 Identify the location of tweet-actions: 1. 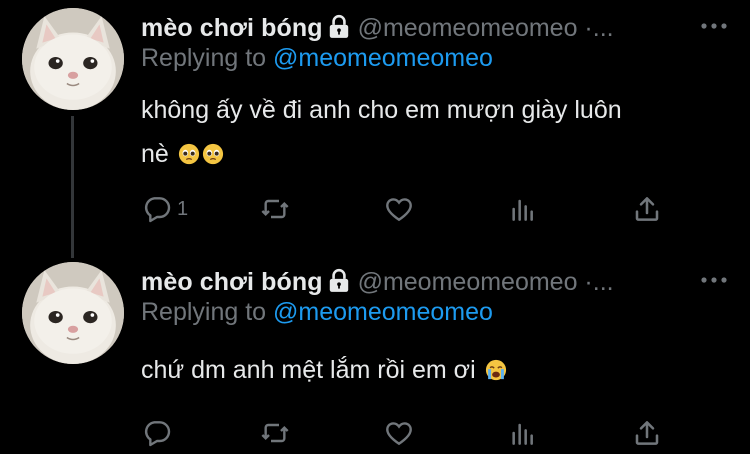
(441, 209).